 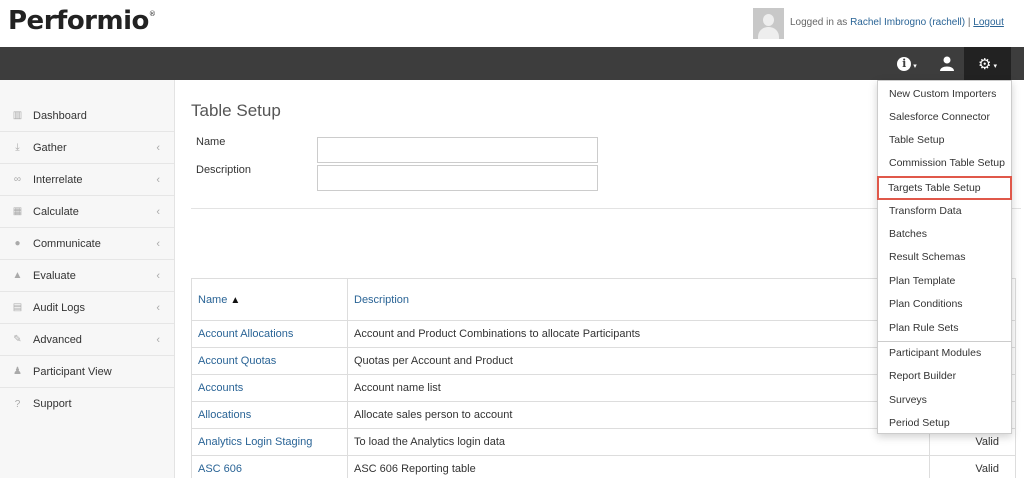 I want to click on comments-icon: ●, so click(x=17, y=243).